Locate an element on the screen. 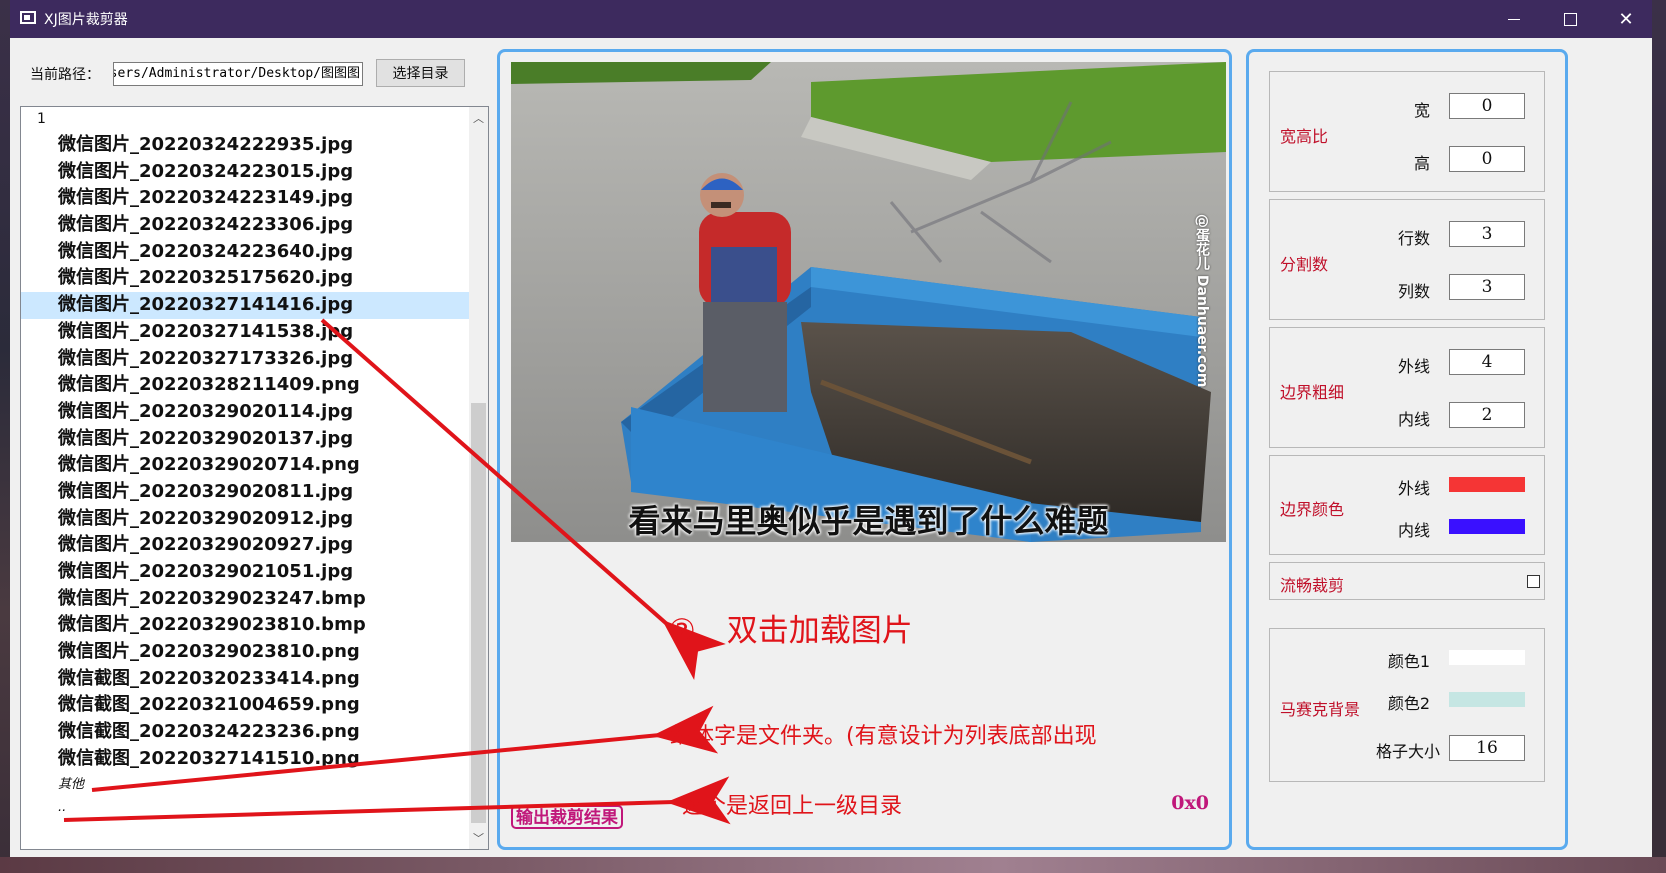 Image resolution: width=1666 pixels, height=873 pixels. parent-directory-item: .. is located at coordinates (246, 807).